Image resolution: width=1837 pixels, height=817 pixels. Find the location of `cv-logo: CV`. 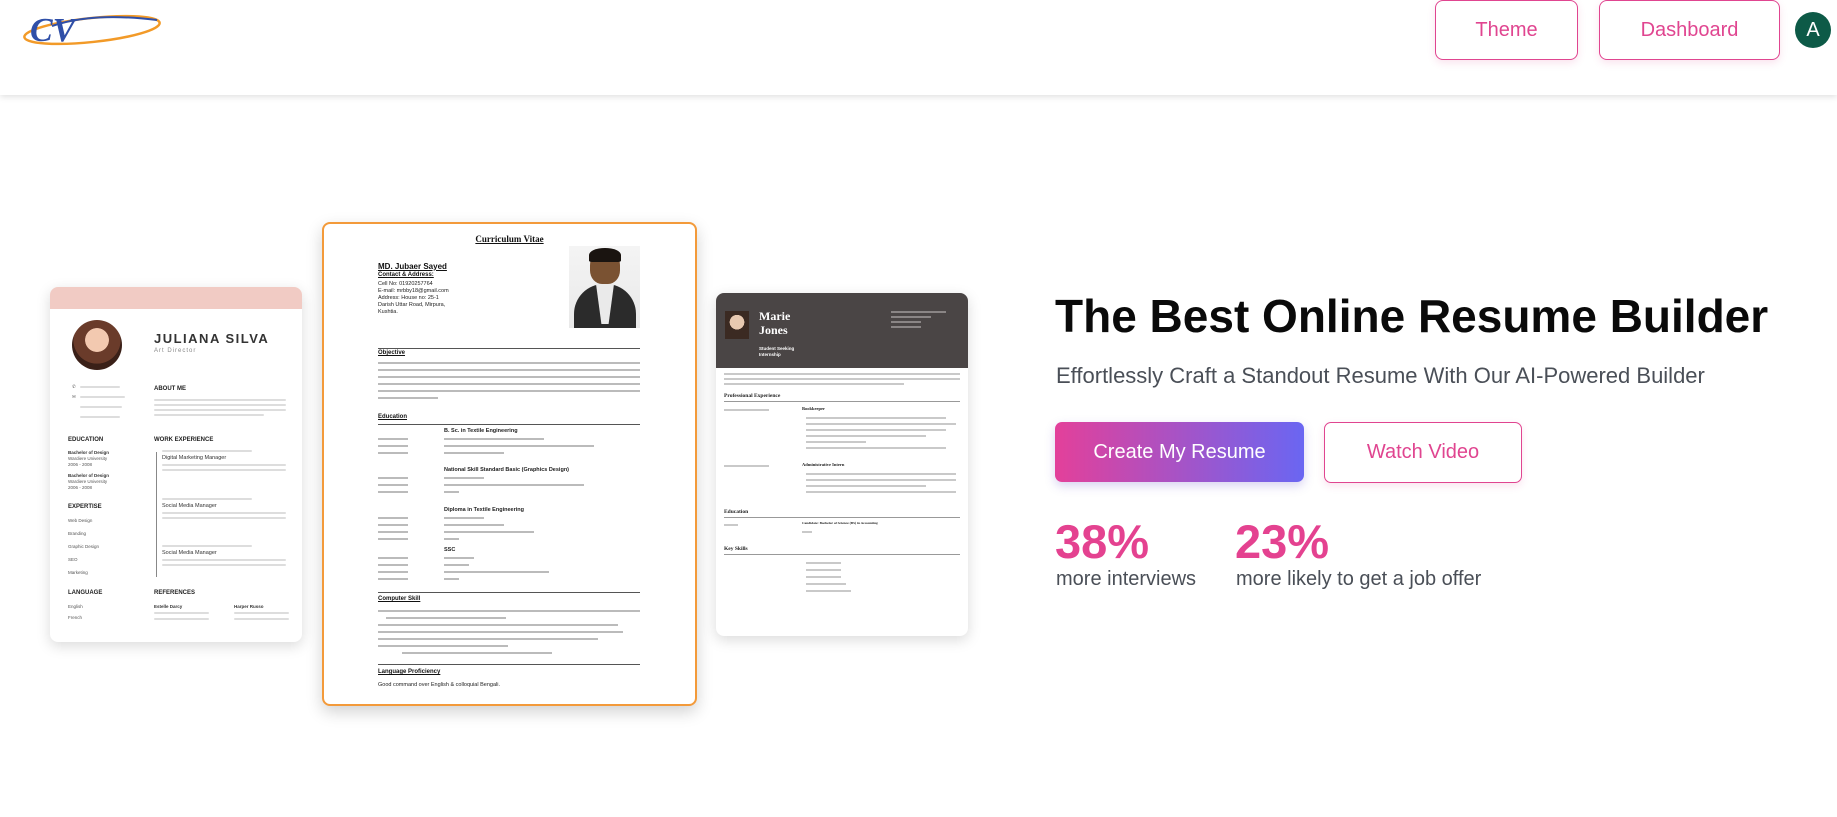

cv-logo: CV is located at coordinates (87, 30).